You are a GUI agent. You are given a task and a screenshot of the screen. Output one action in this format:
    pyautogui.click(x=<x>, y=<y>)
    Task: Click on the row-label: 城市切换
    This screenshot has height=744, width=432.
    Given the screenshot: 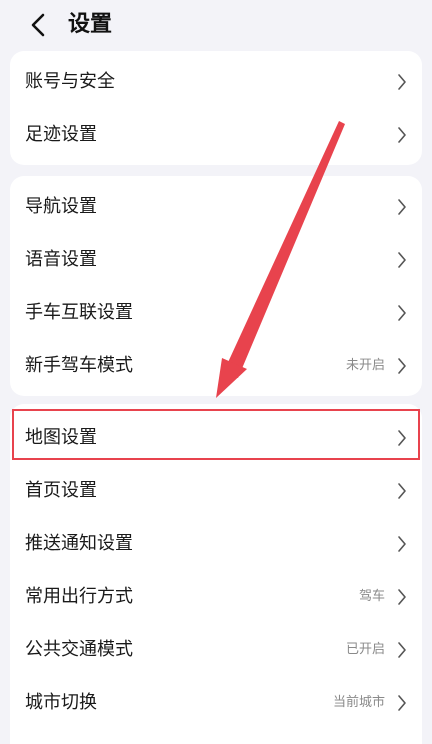 What is the action you would take?
    pyautogui.click(x=61, y=702)
    